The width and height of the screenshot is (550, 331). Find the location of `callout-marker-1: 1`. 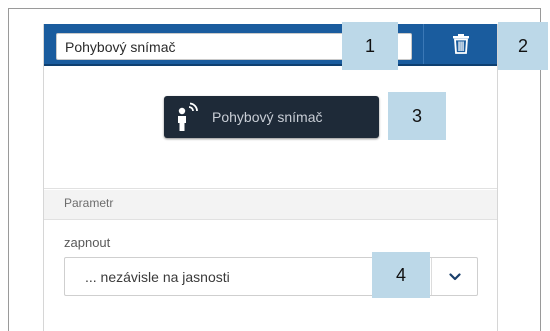

callout-marker-1: 1 is located at coordinates (370, 46).